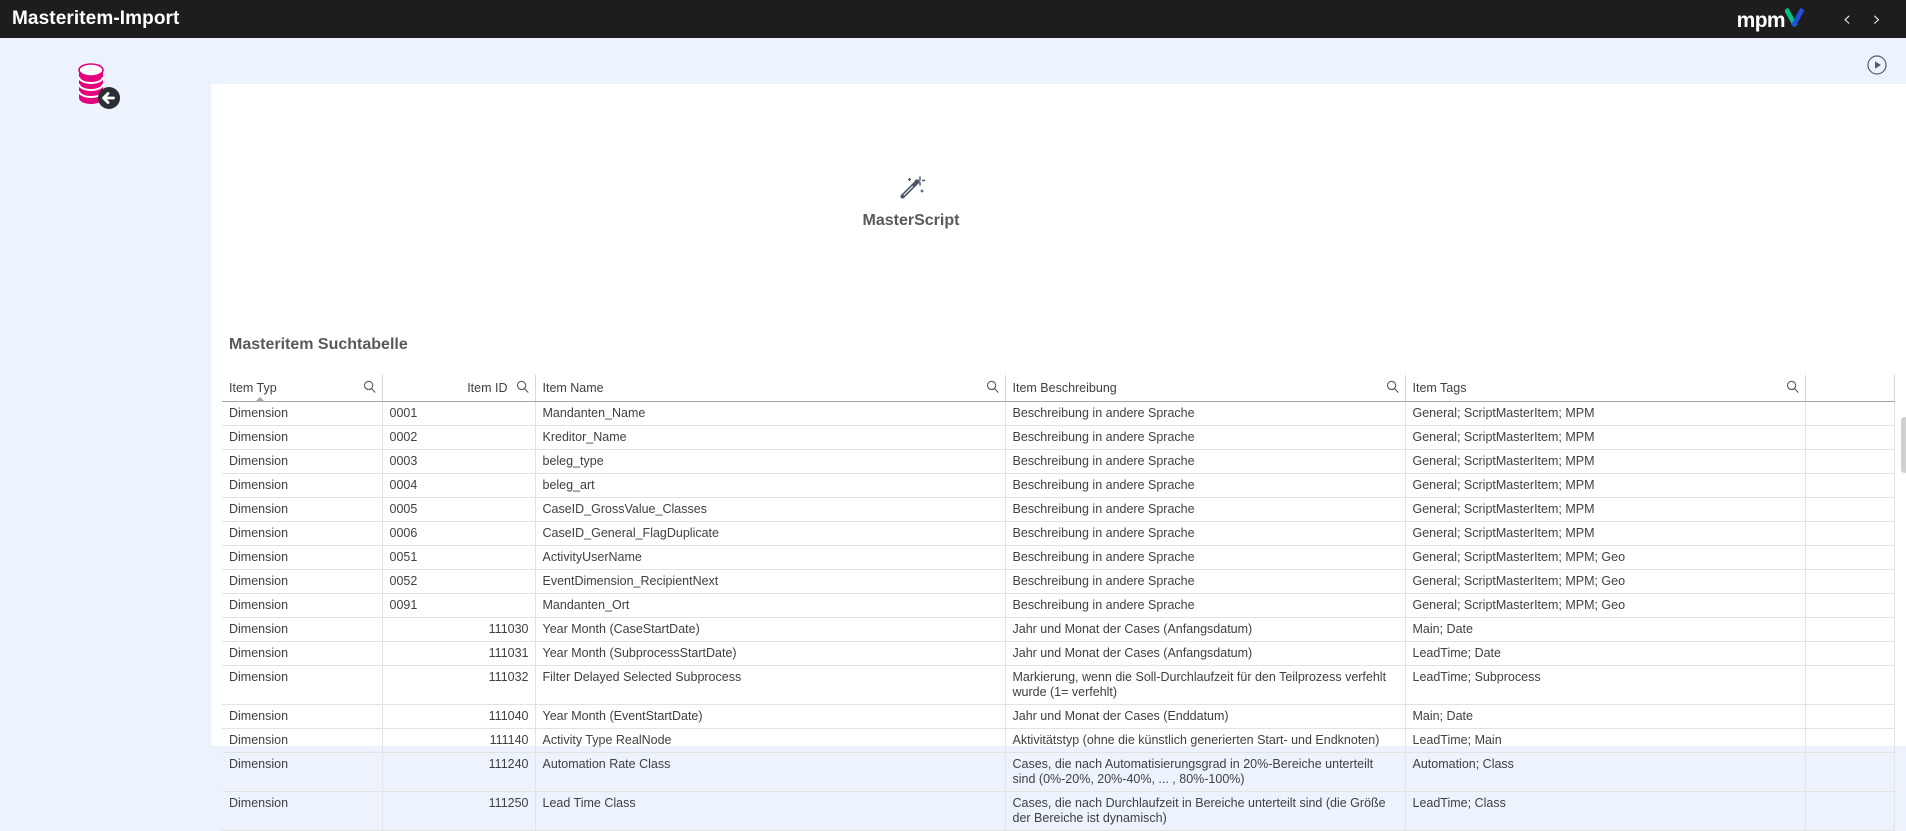 This screenshot has width=1906, height=831. What do you see at coordinates (1903, 445) in the screenshot?
I see `table-vertical-scrollbar-thumb` at bounding box center [1903, 445].